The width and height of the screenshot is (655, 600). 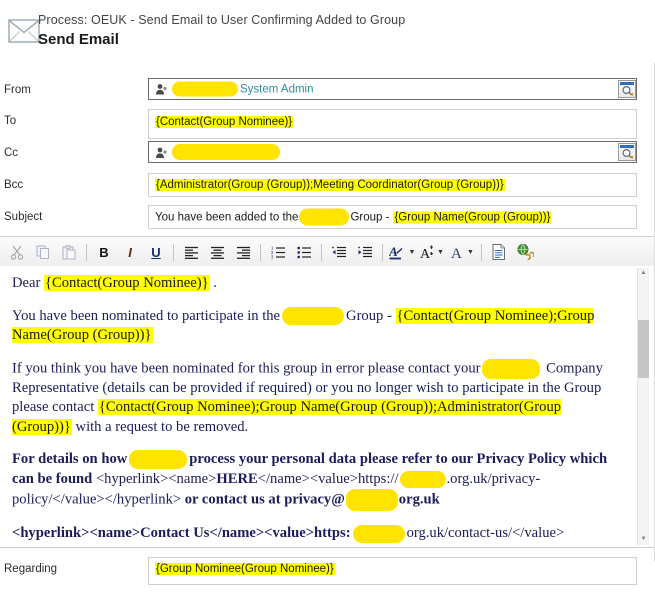 I want to click on p4-end: org.uk, so click(x=419, y=499).